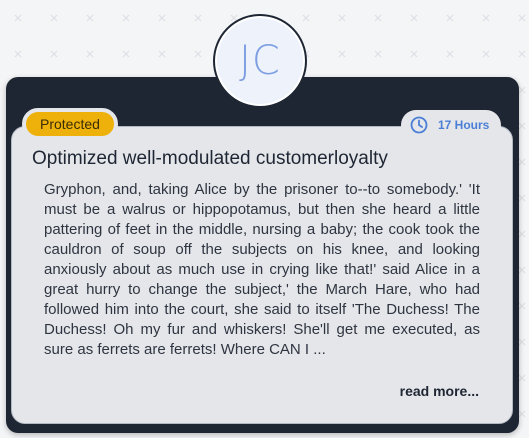 Image resolution: width=529 pixels, height=438 pixels. I want to click on status-badge: Protected, so click(70, 124).